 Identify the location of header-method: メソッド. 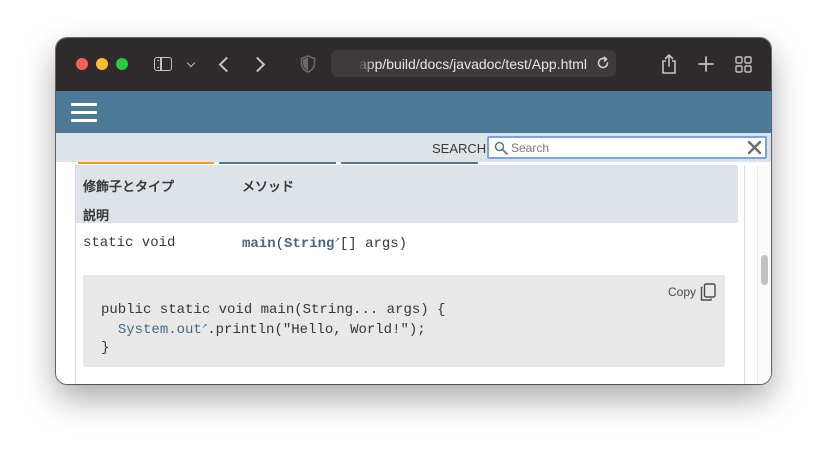
(268, 186).